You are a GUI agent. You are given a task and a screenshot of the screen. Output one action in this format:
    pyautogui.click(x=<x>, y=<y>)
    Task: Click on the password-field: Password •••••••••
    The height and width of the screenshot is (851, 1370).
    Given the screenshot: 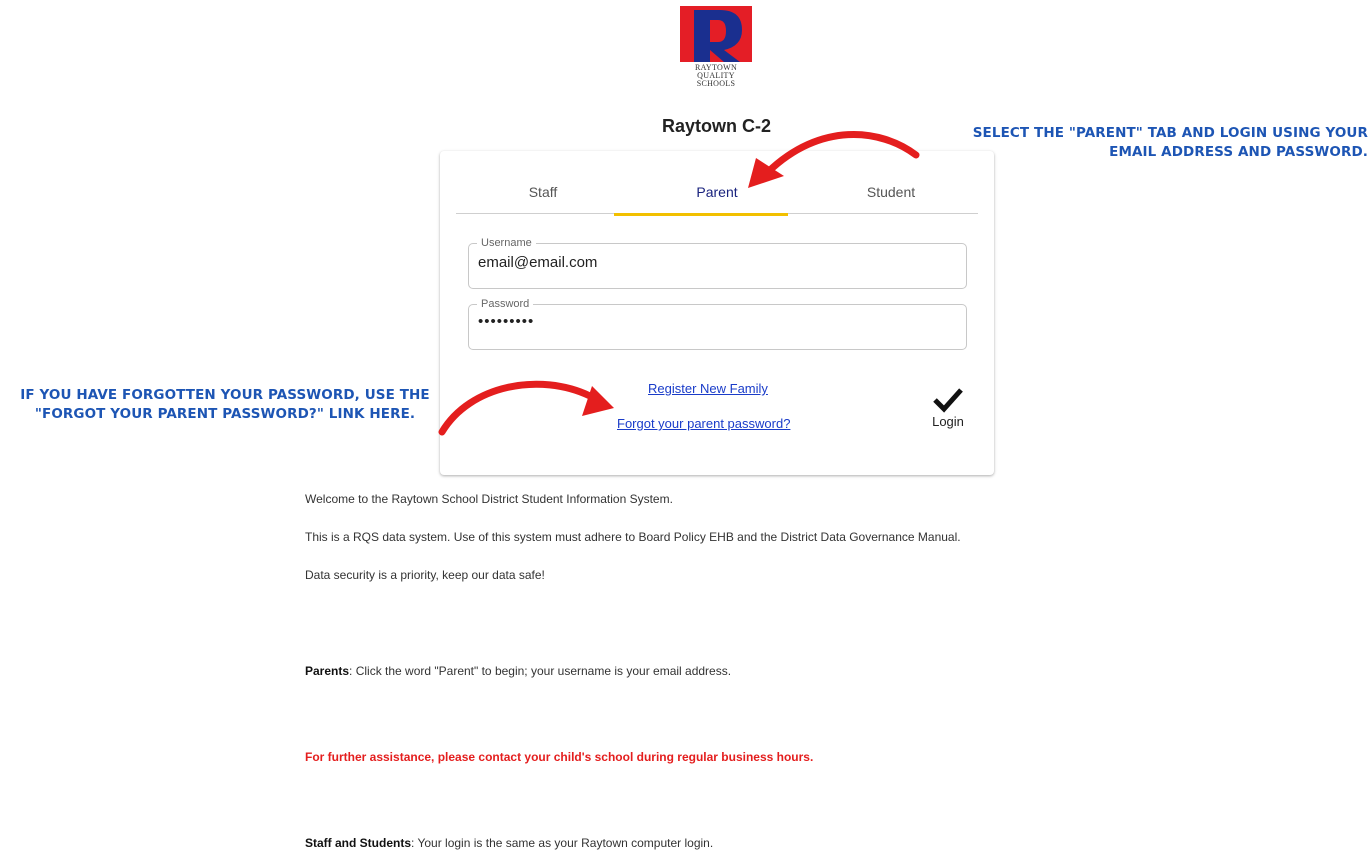 What is the action you would take?
    pyautogui.click(x=717, y=324)
    